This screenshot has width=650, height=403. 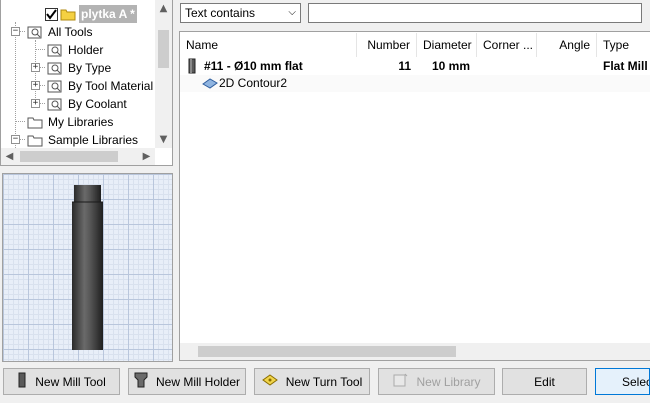 What do you see at coordinates (253, 83) in the screenshot?
I see `operation-name: 2D Contour2` at bounding box center [253, 83].